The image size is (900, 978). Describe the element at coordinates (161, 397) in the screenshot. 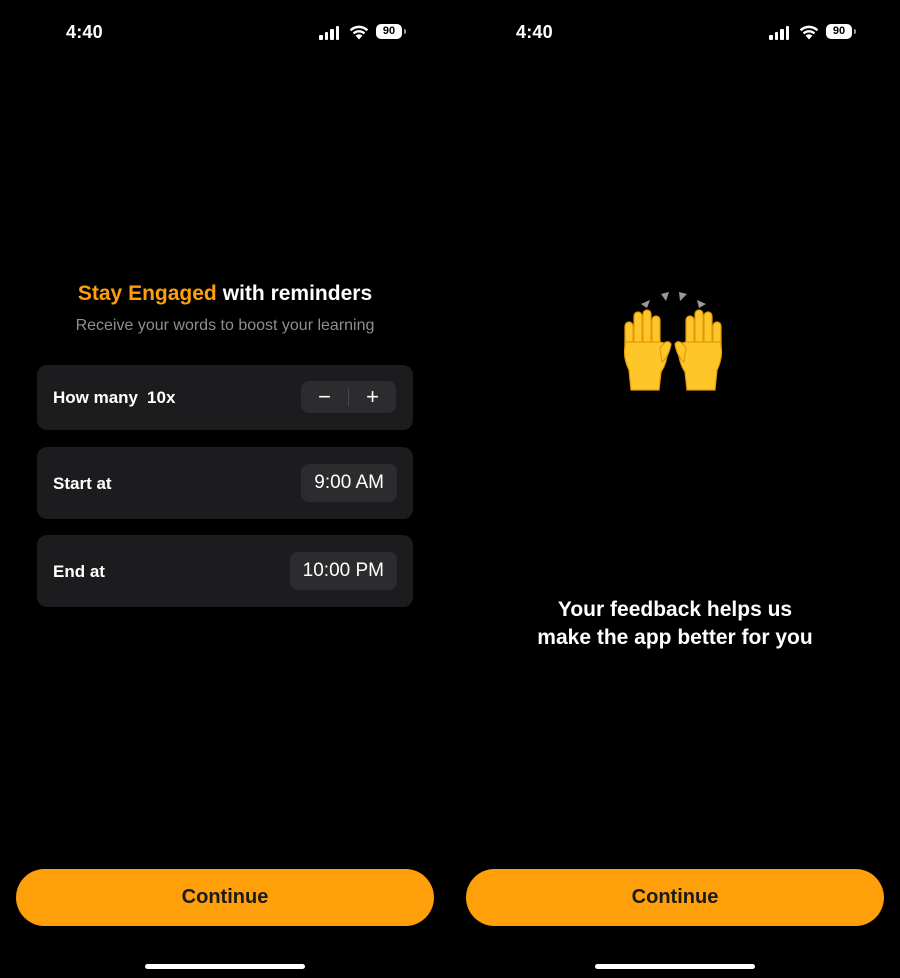

I see `how-many-value: 10x` at that location.